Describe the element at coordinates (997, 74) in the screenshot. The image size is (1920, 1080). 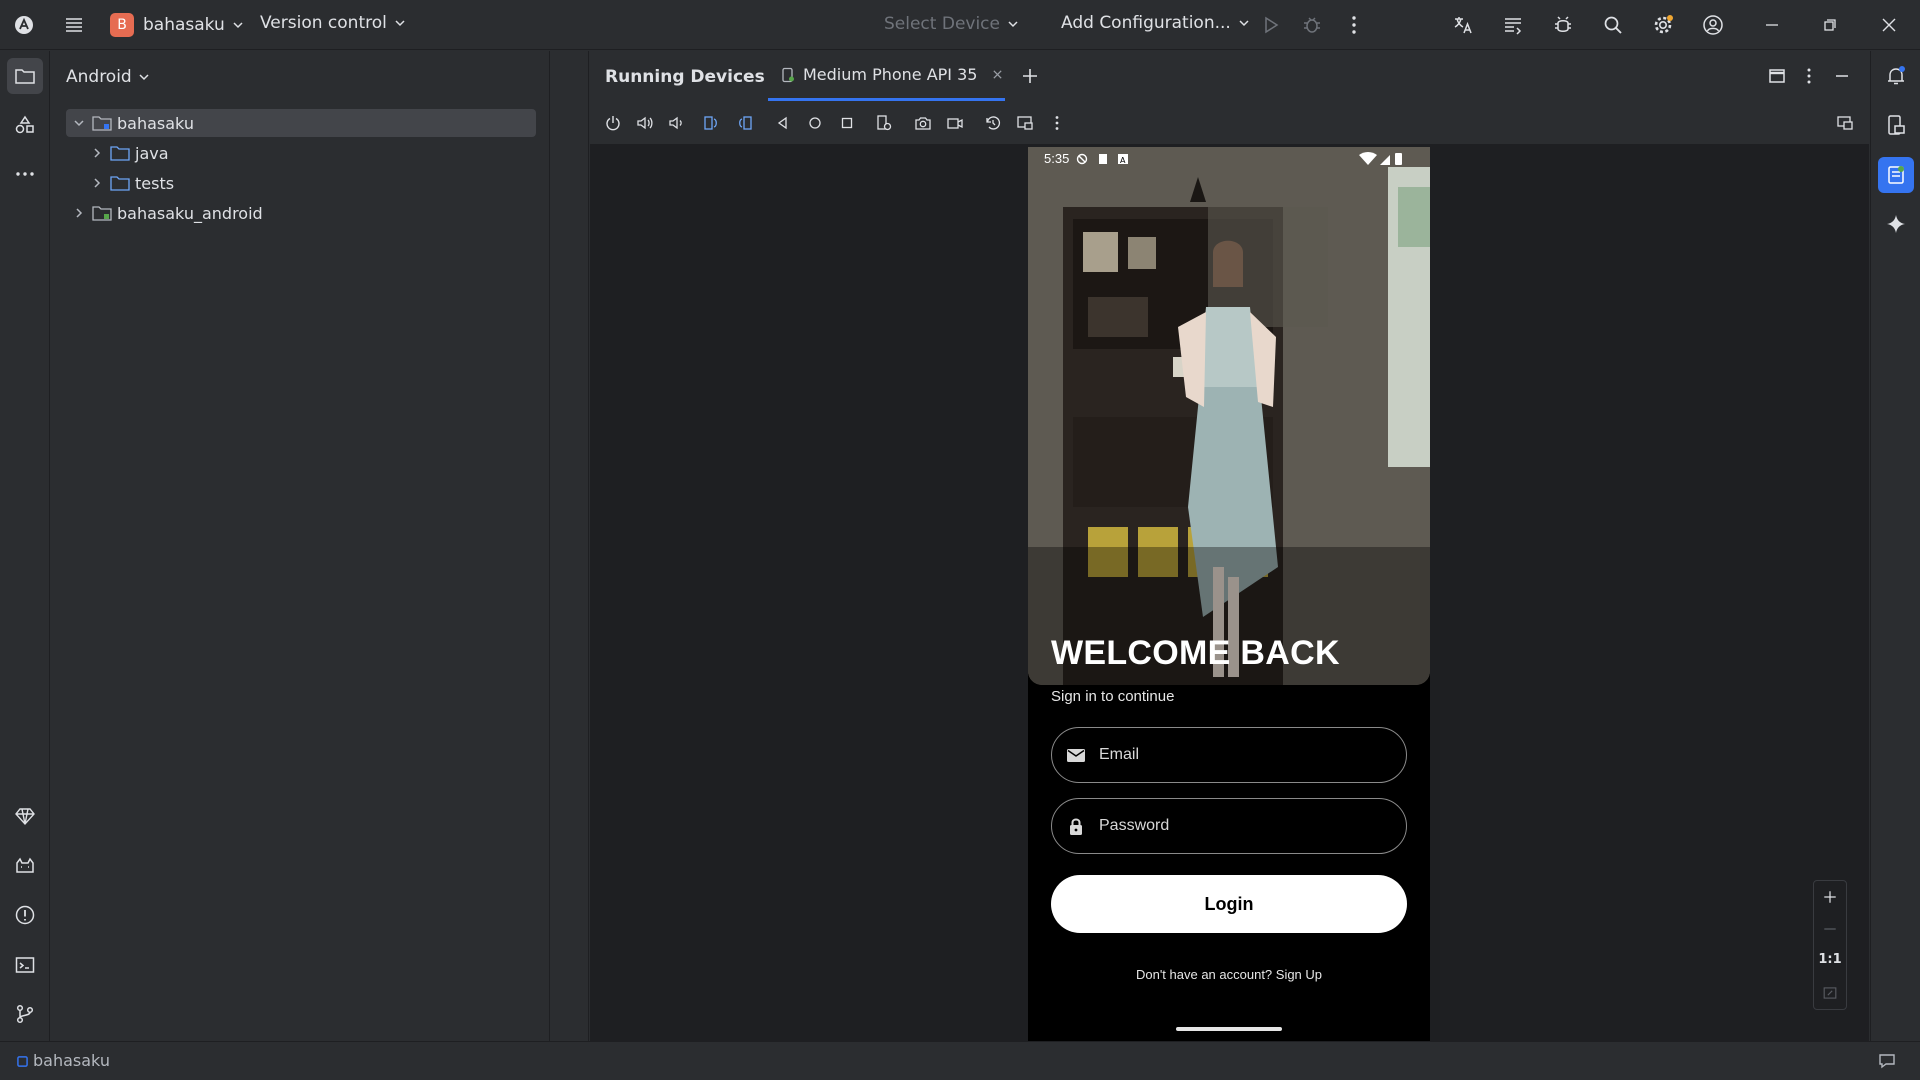
I see `close-tab-icon` at that location.